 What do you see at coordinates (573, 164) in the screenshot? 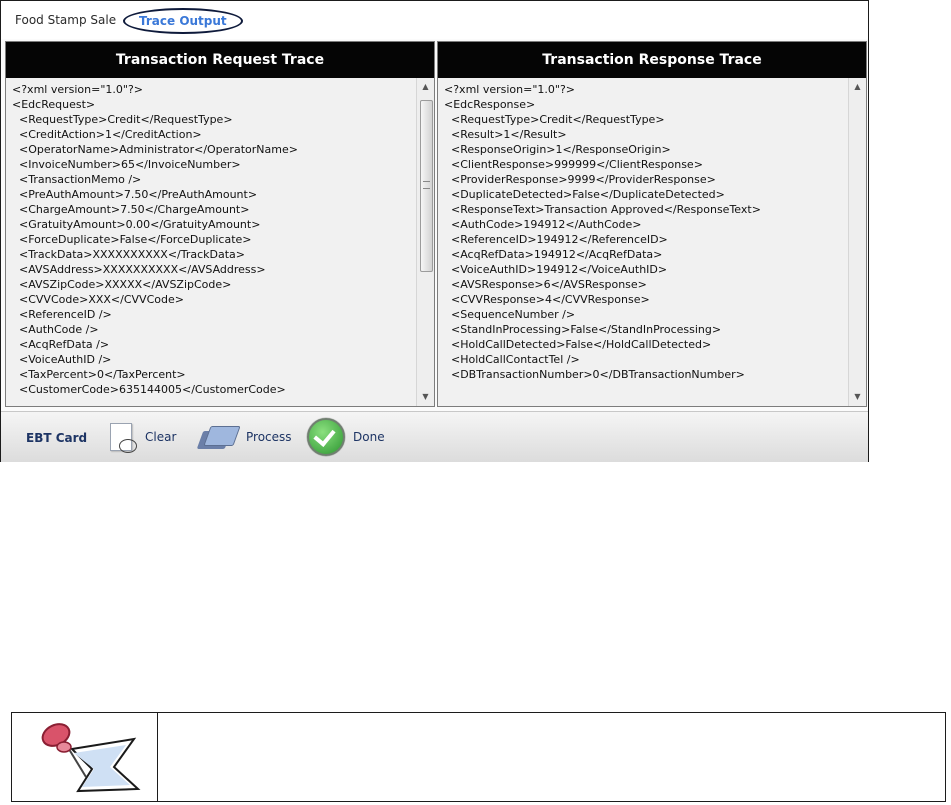
I see `trace-line: <ClientResponse>999999</ClientResponse>` at bounding box center [573, 164].